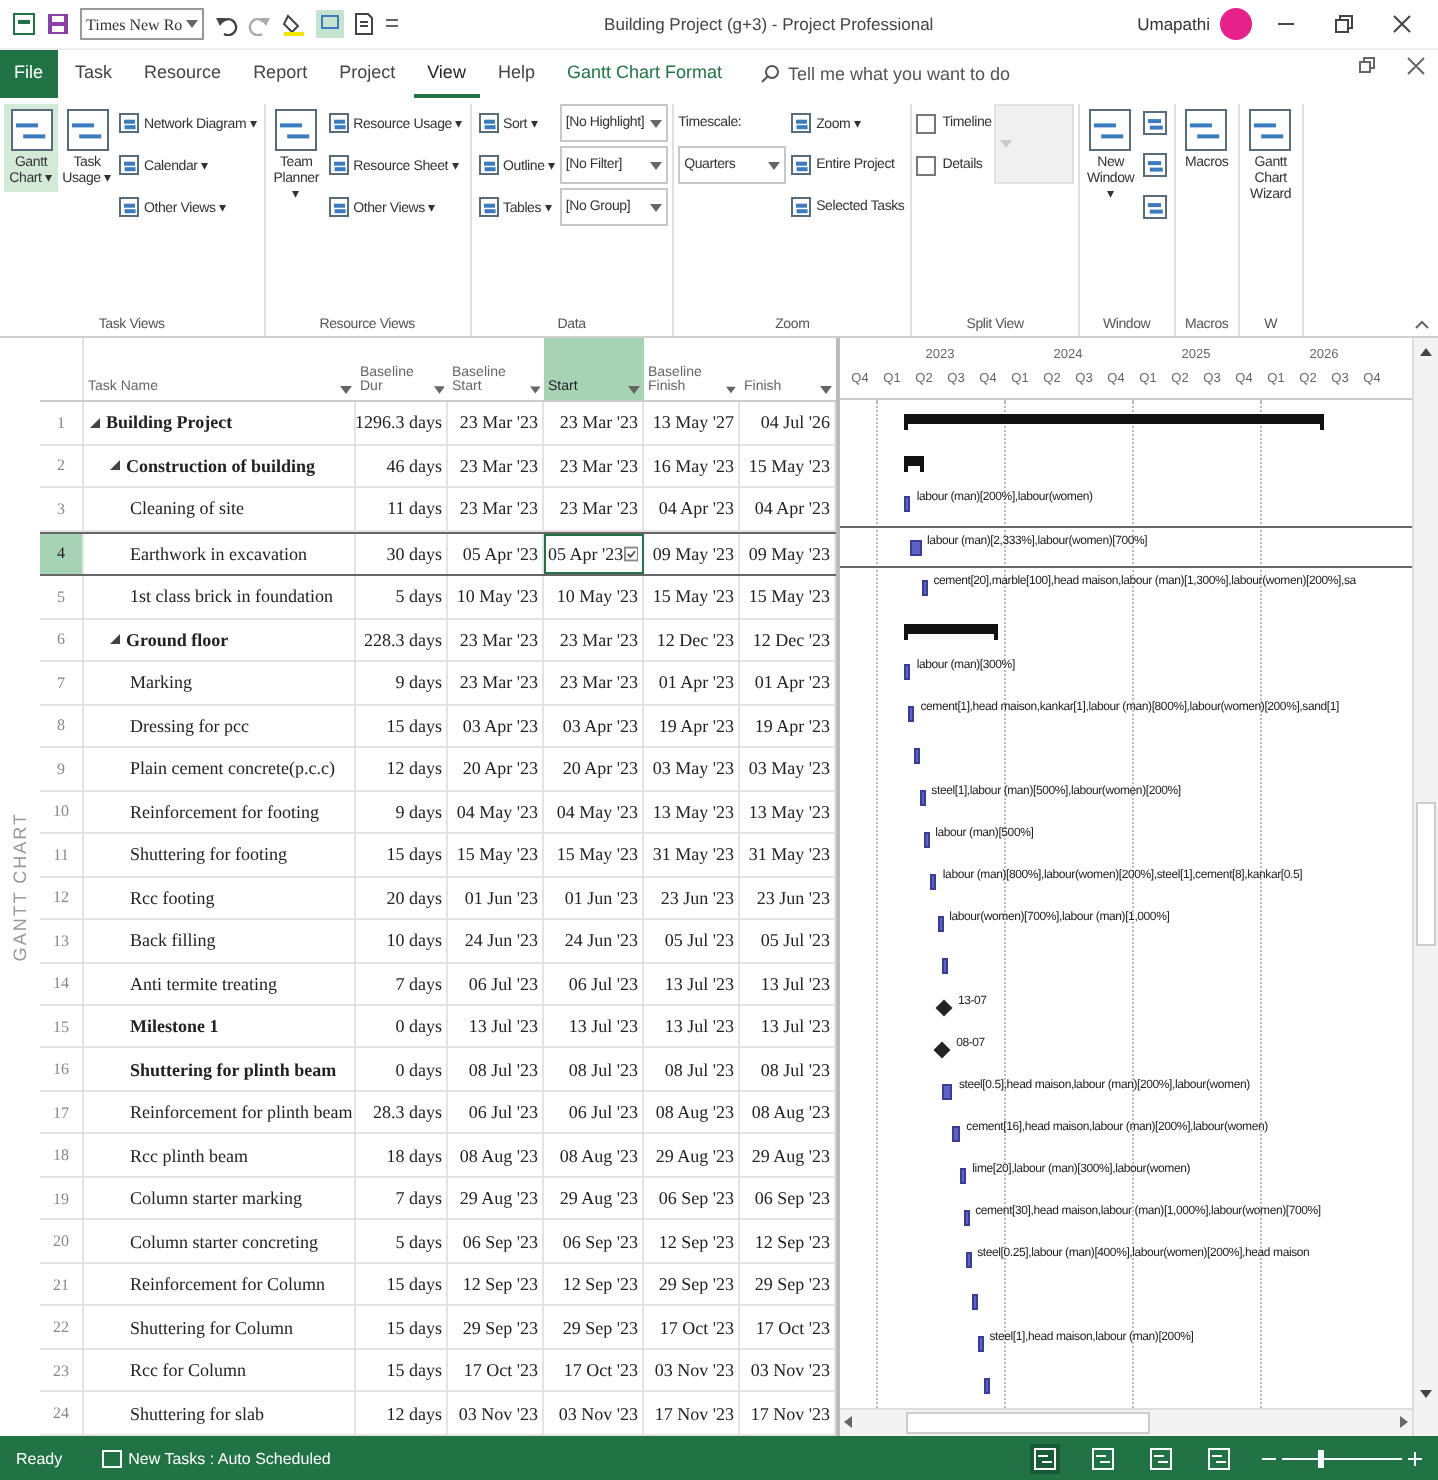 Image resolution: width=1438 pixels, height=1480 pixels. I want to click on row-header: 8, so click(62, 726).